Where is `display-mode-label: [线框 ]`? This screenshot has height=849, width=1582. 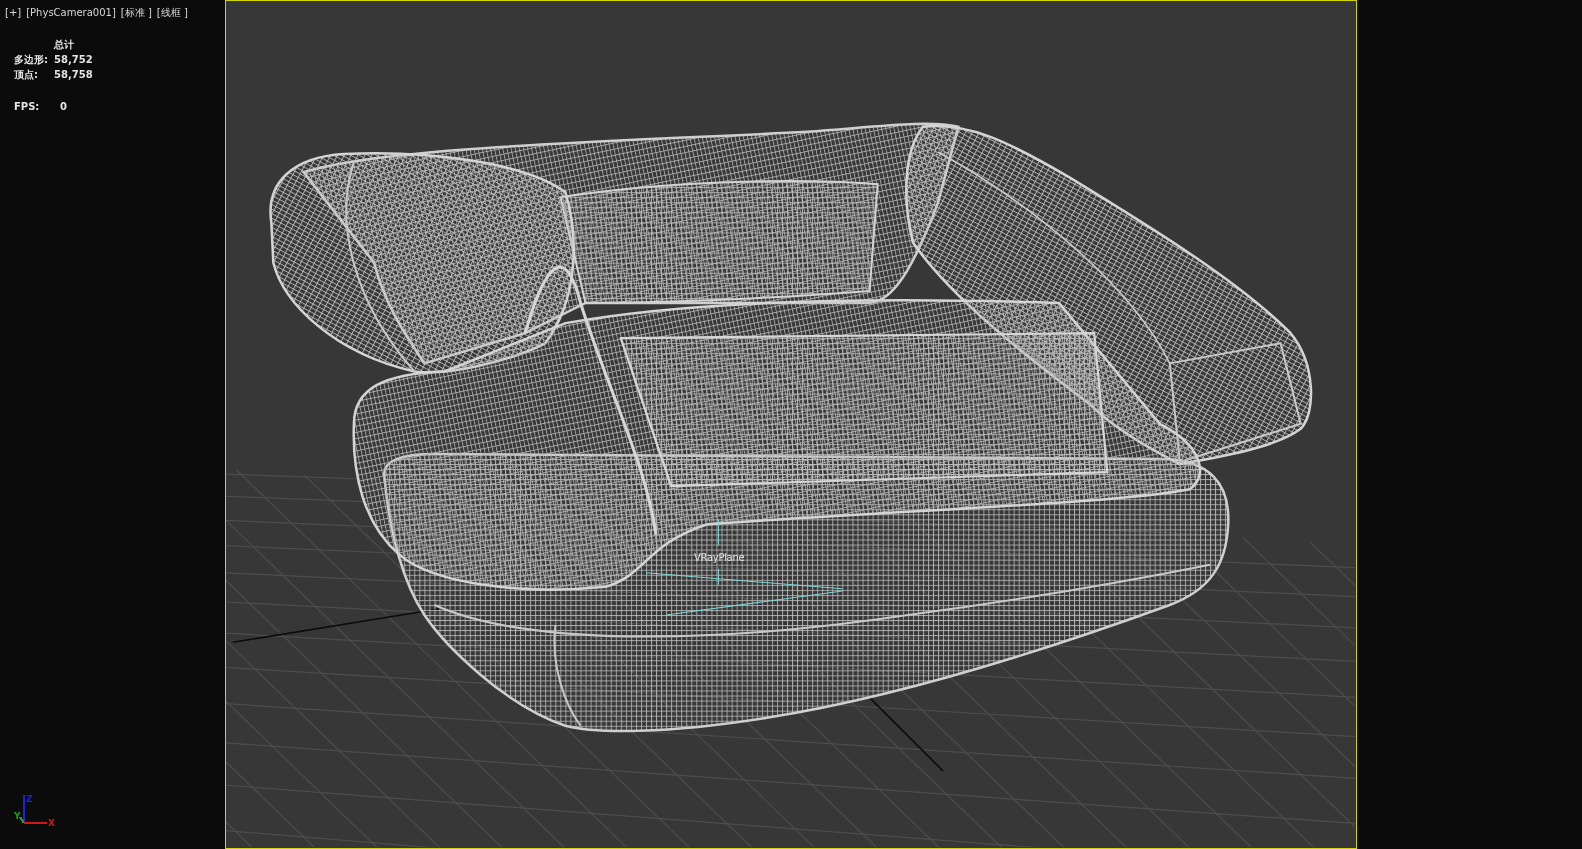
display-mode-label: [线框 ] is located at coordinates (172, 13).